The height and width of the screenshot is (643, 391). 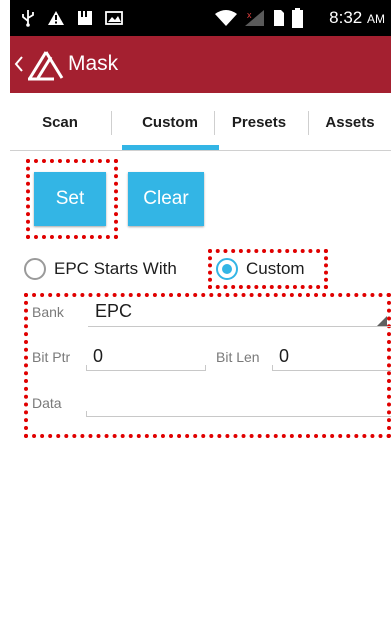 I want to click on bank-label: Bank, so click(x=48, y=312).